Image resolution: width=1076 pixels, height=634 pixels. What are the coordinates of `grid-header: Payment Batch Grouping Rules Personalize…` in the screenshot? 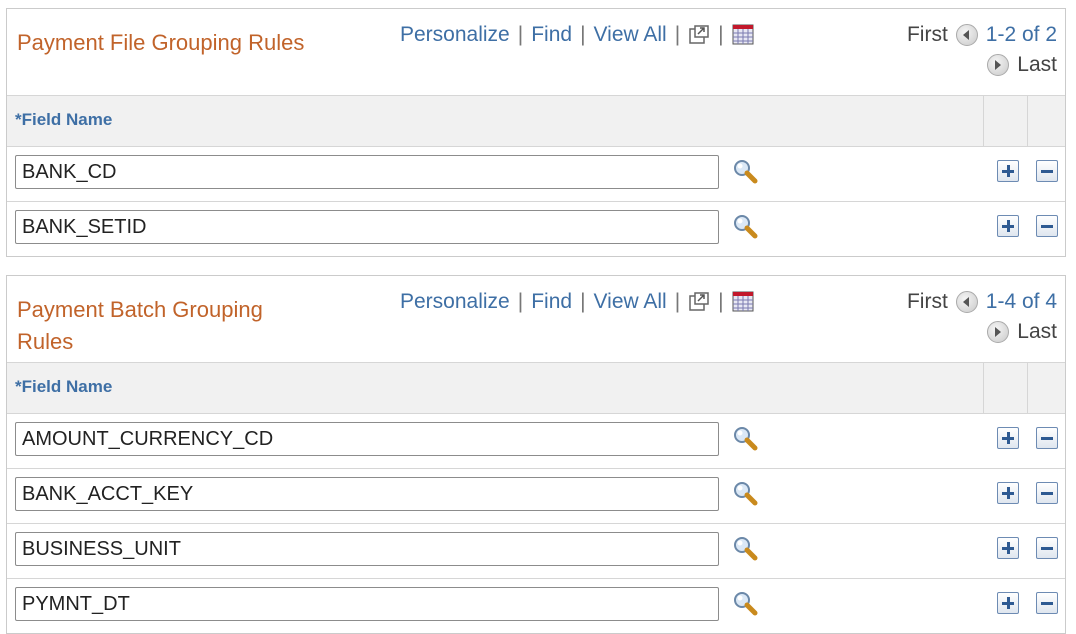 It's located at (536, 319).